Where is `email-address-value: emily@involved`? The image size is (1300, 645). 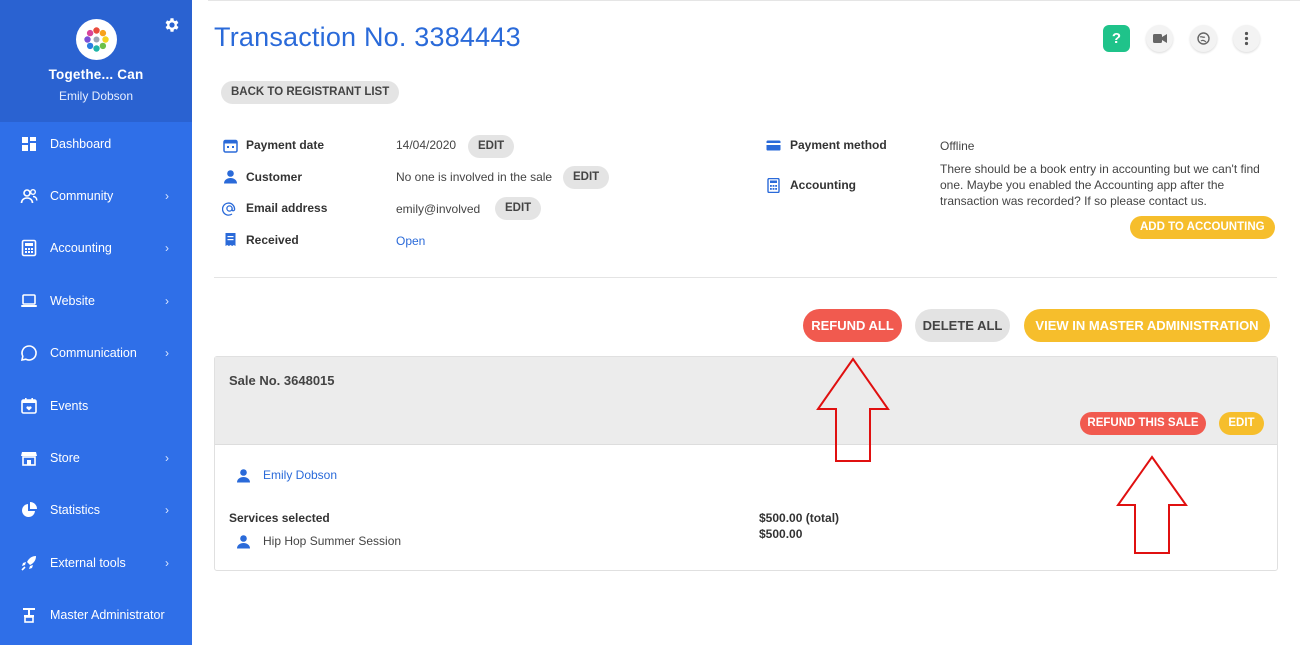
email-address-value: emily@involved is located at coordinates (438, 209).